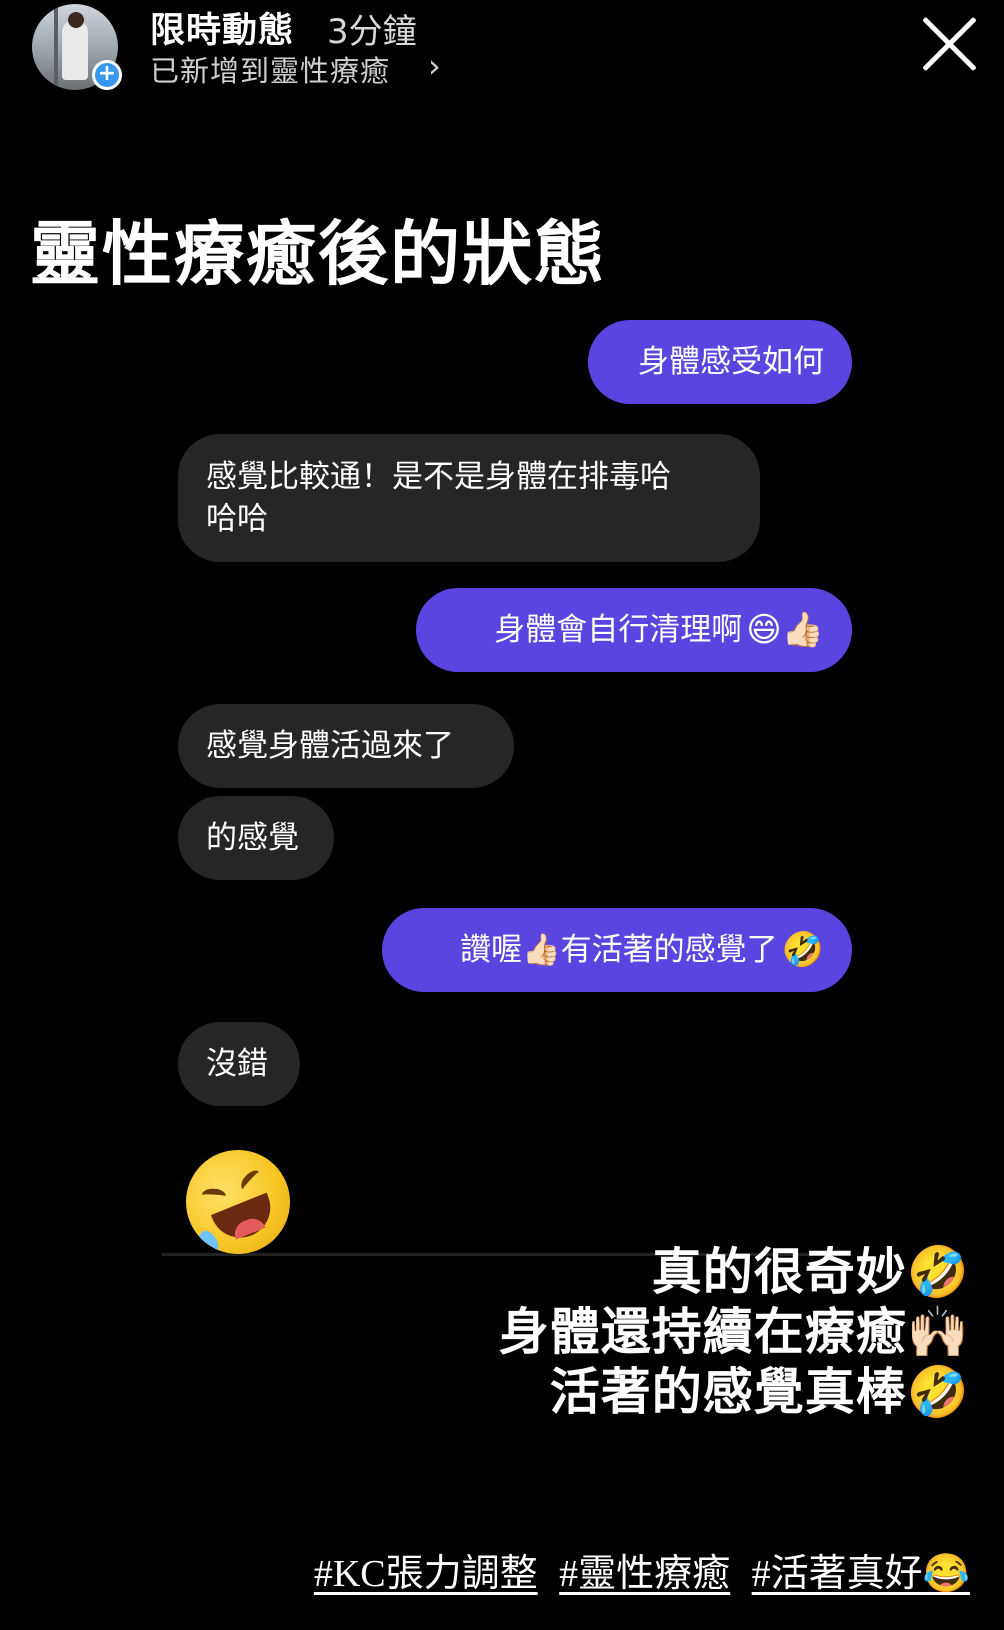 This screenshot has height=1630, width=1004. I want to click on emoji-eye-left, so click(214, 1195).